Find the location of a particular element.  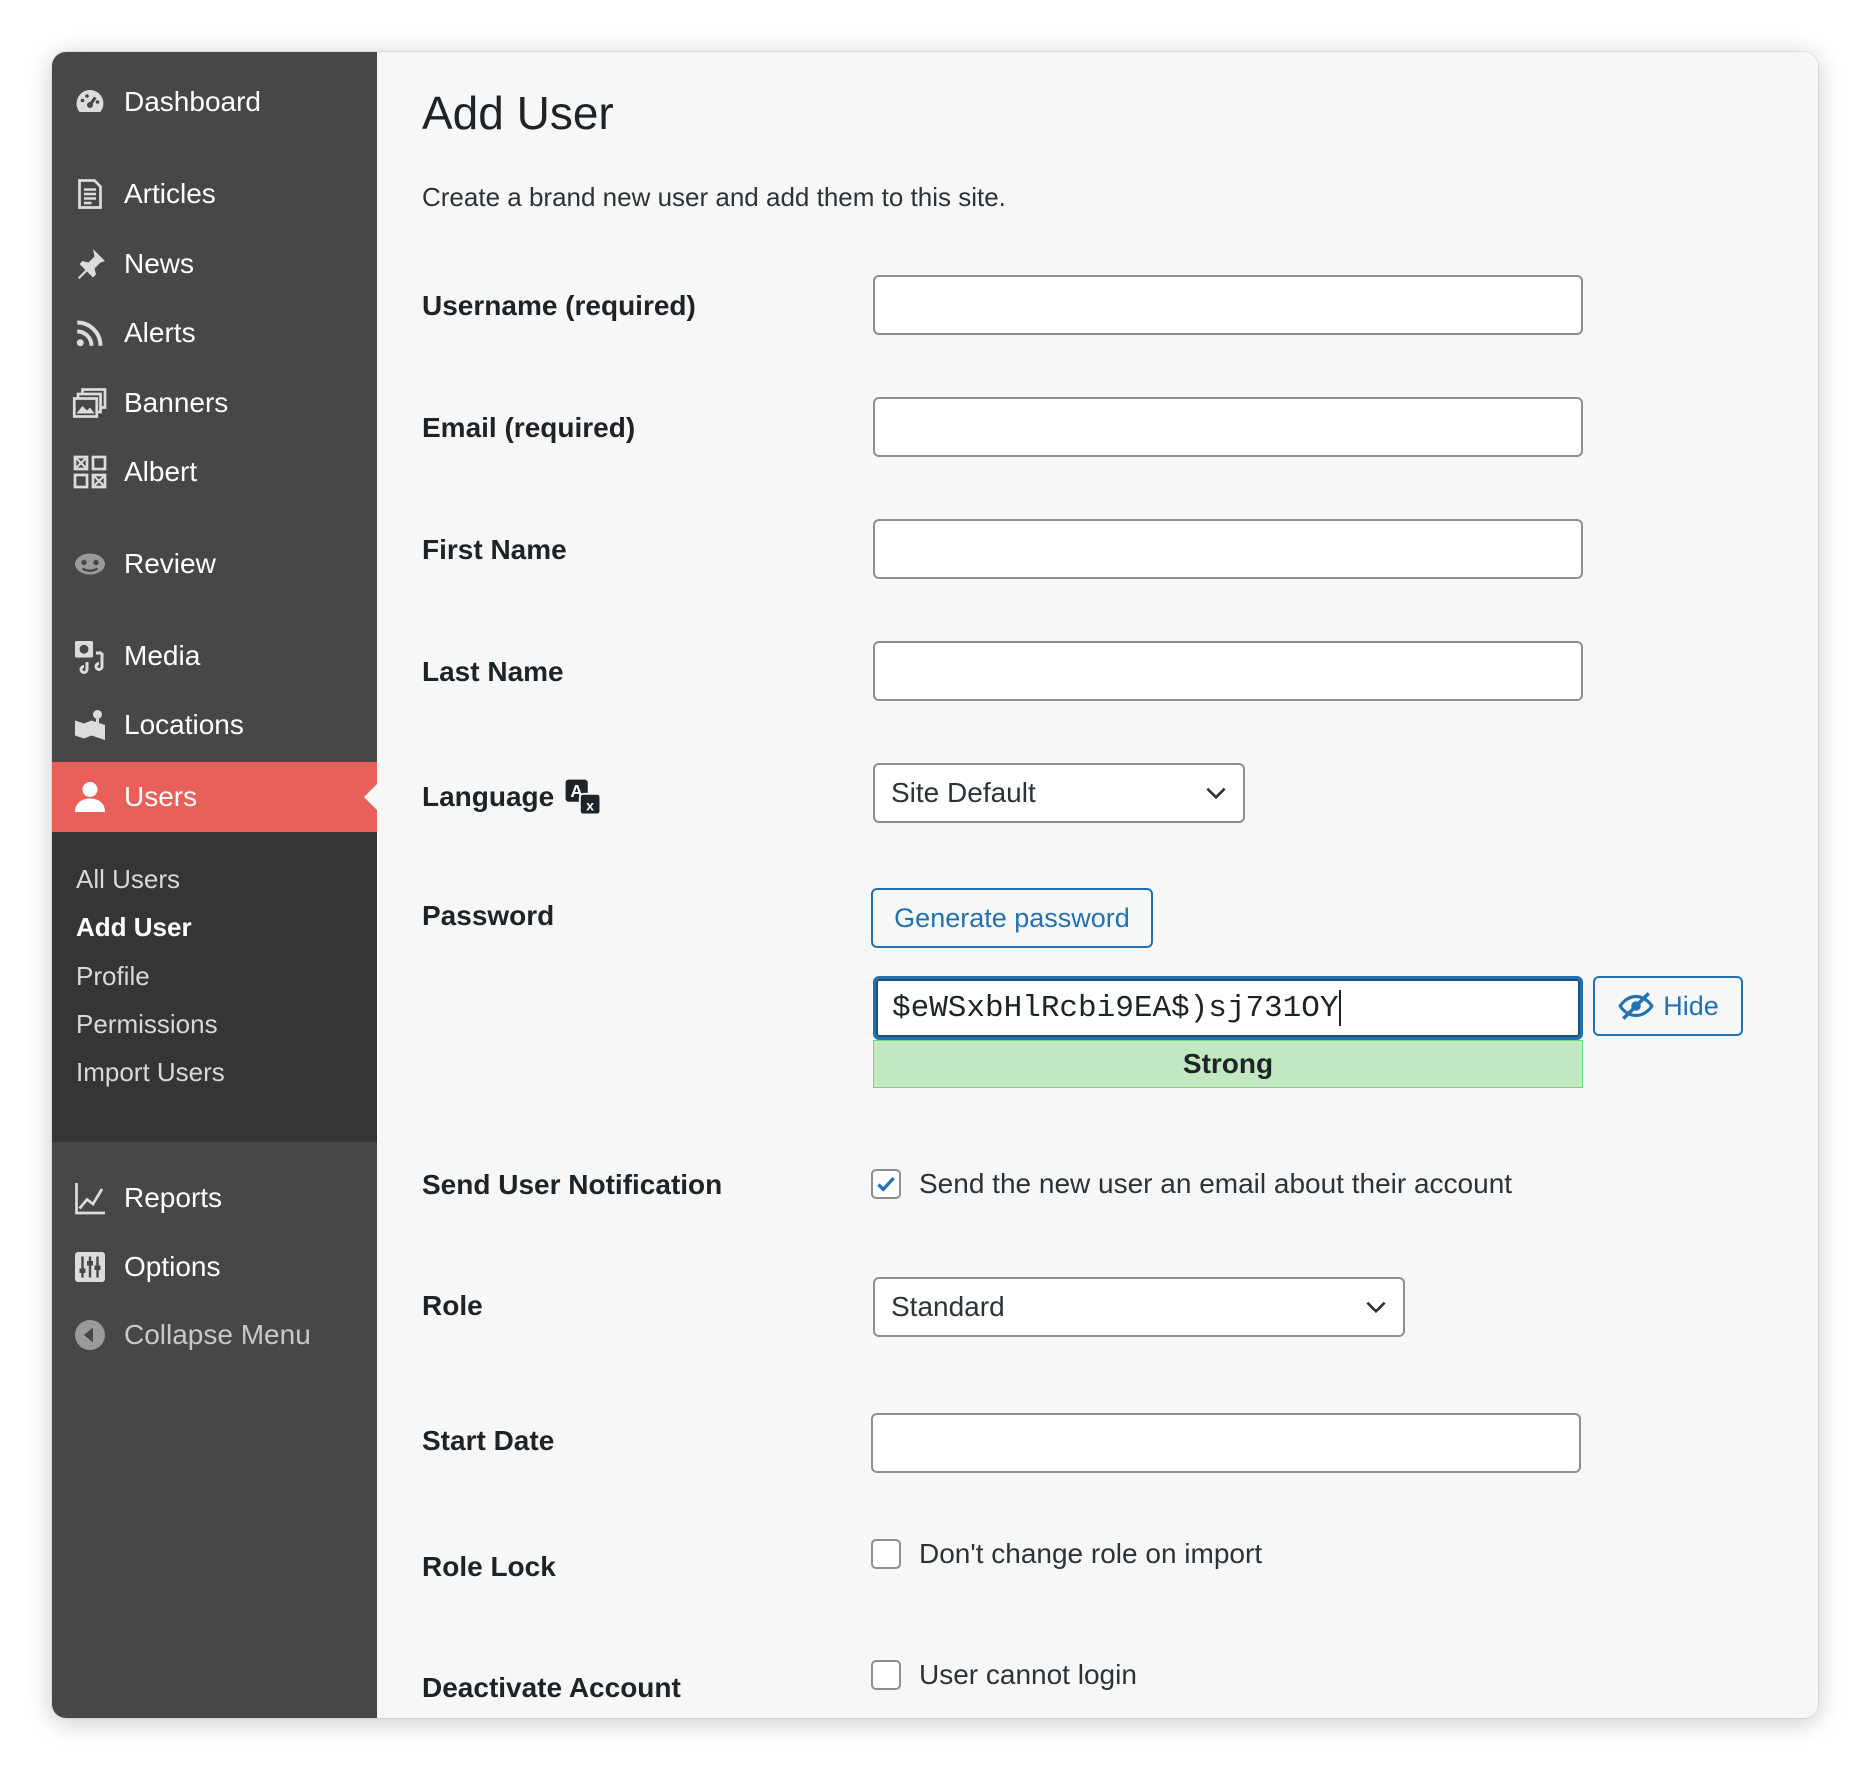

review-icon is located at coordinates (90, 564).